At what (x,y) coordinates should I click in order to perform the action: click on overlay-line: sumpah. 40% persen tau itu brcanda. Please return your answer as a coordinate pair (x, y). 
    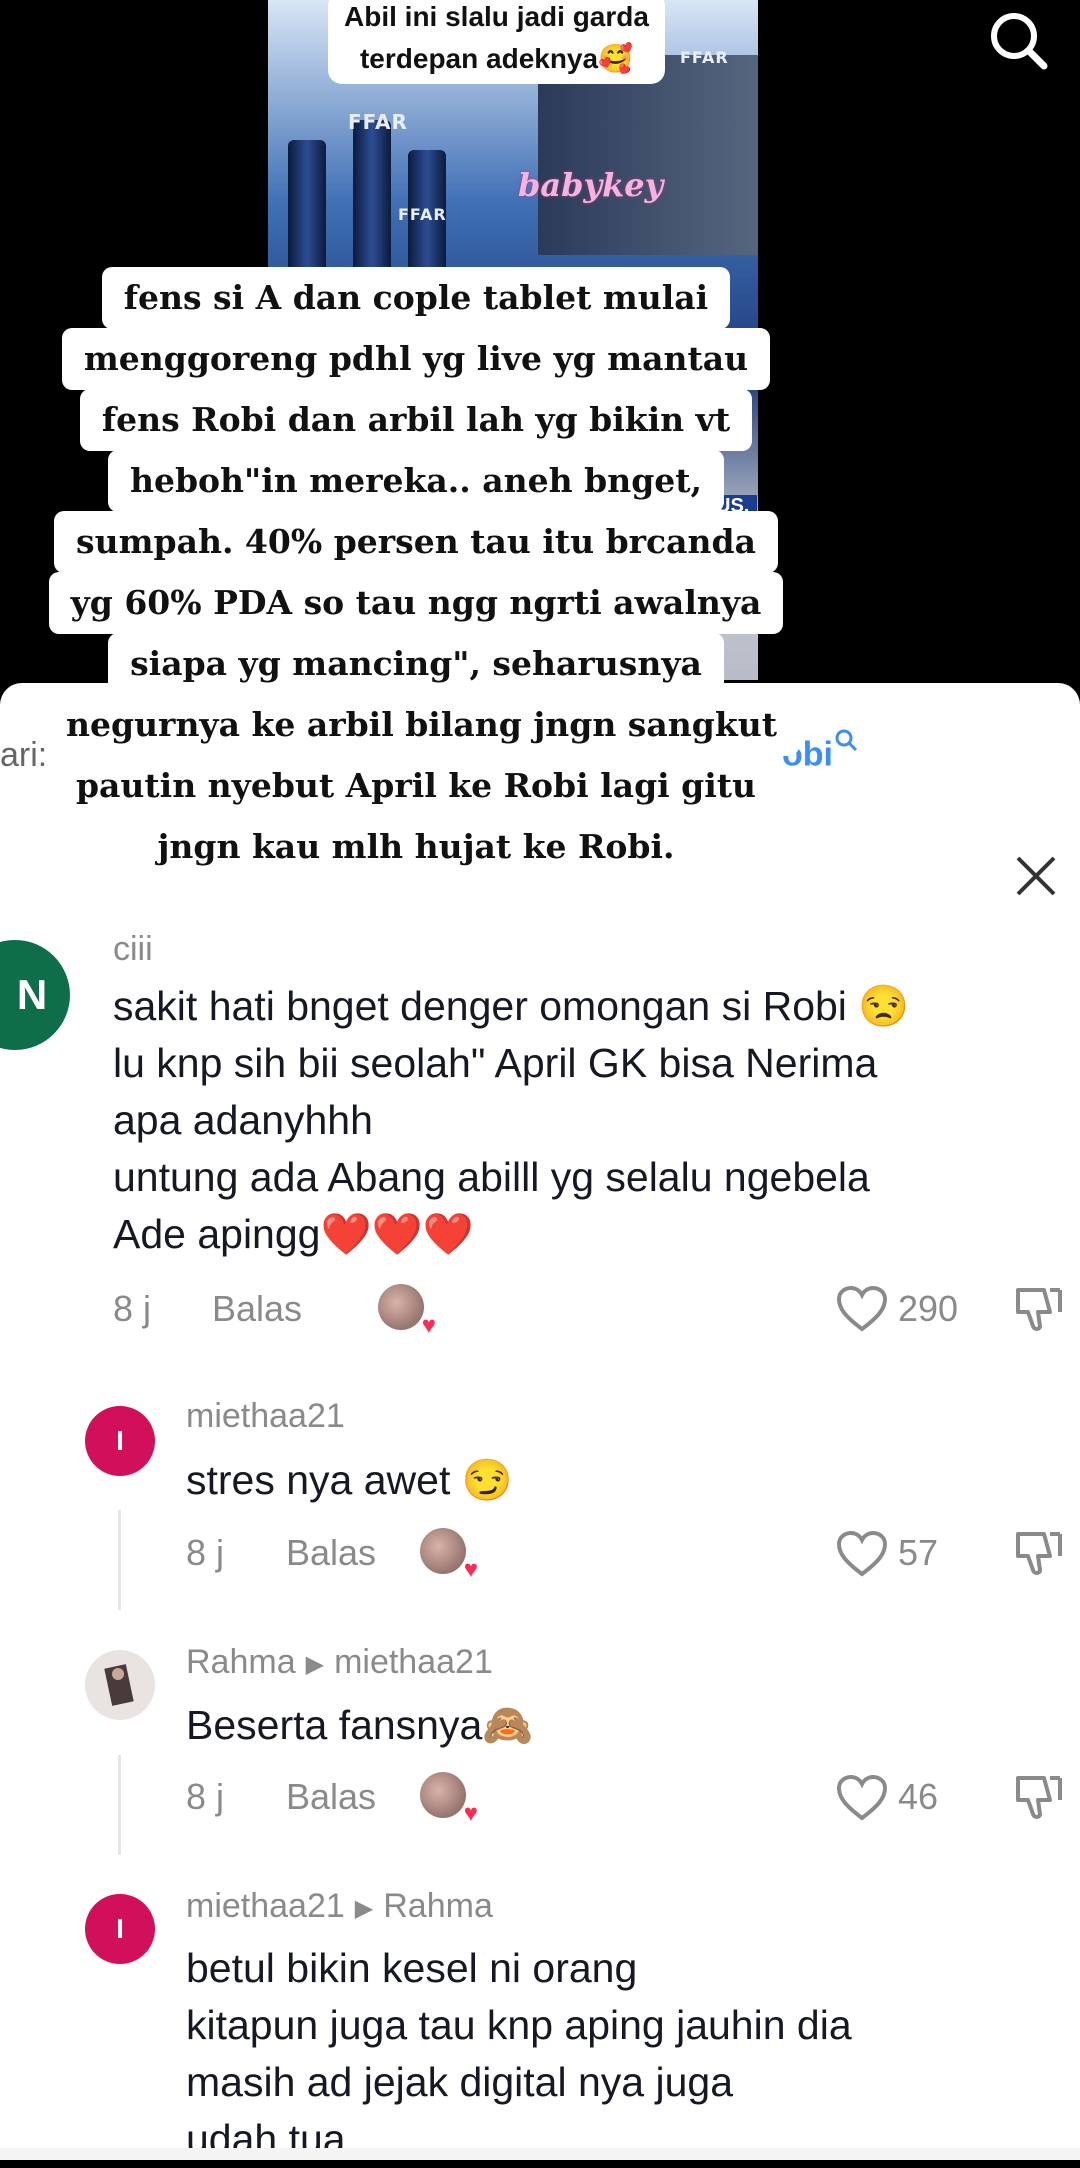
    Looking at the image, I should click on (416, 542).